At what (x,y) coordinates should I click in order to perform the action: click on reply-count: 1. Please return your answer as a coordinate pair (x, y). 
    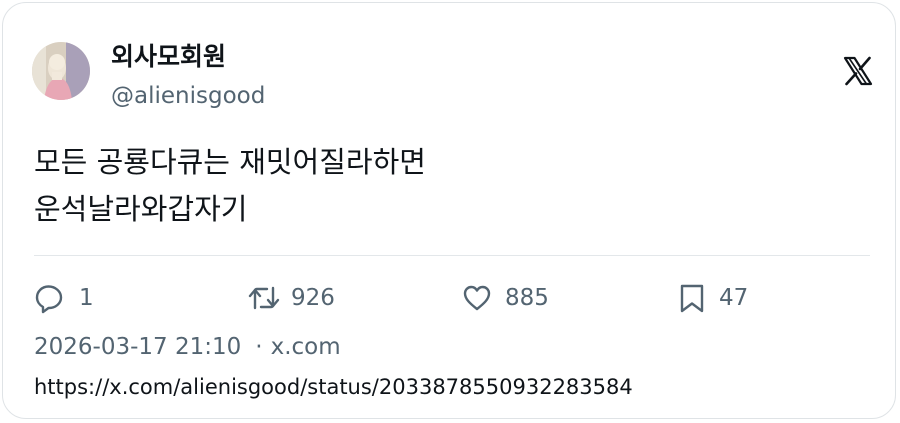
    Looking at the image, I should click on (86, 298).